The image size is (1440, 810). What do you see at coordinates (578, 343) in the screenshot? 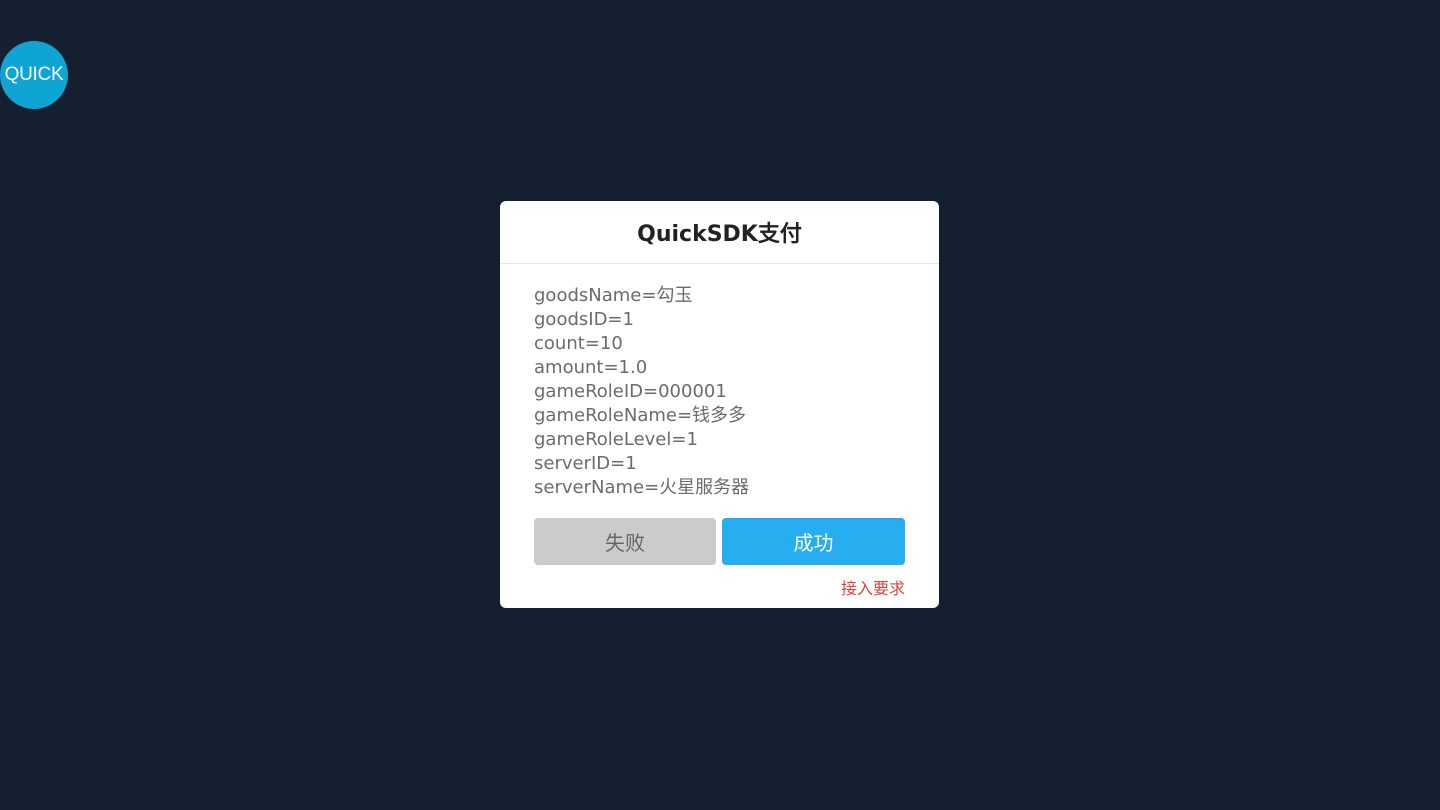
I see `info-count: count=10` at bounding box center [578, 343].